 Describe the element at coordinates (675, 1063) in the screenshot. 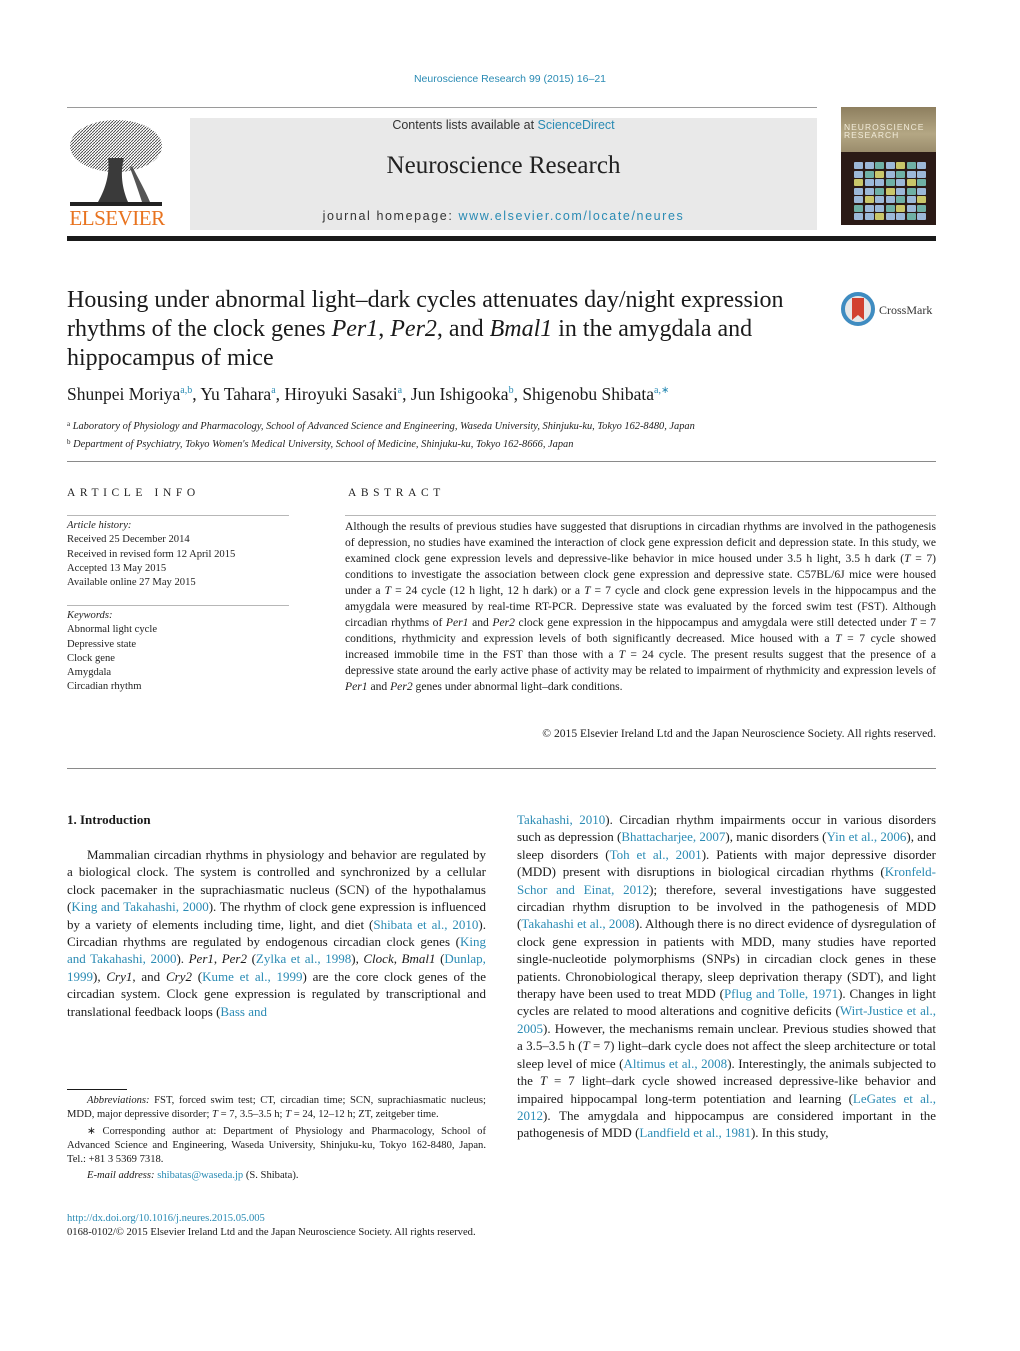

I see `citation-link: Altimus et al., 2008` at that location.